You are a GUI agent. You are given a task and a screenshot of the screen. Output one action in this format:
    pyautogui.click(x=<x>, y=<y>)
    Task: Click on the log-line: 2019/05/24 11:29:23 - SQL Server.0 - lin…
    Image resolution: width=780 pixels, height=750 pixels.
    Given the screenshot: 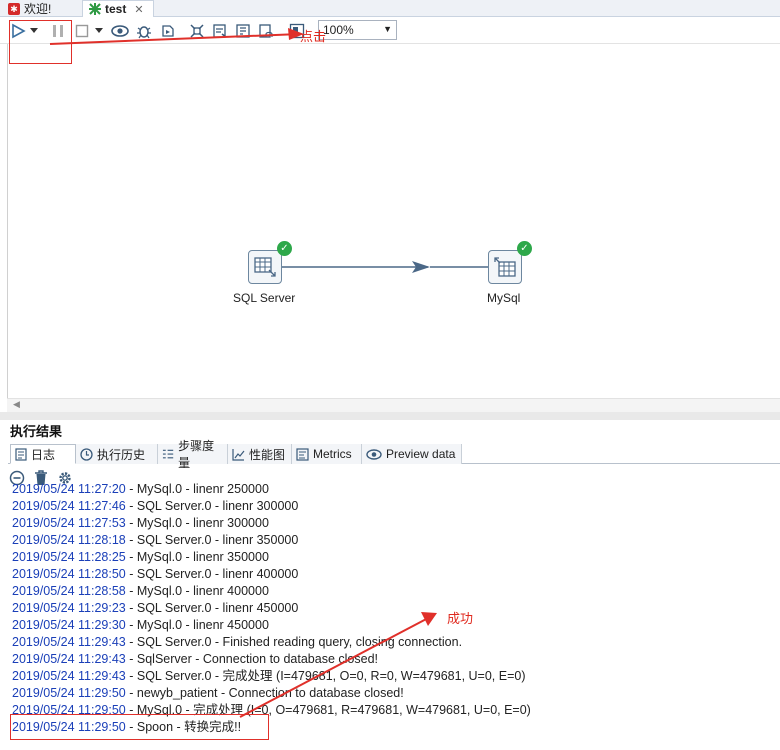 What is the action you would take?
    pyautogui.click(x=155, y=608)
    